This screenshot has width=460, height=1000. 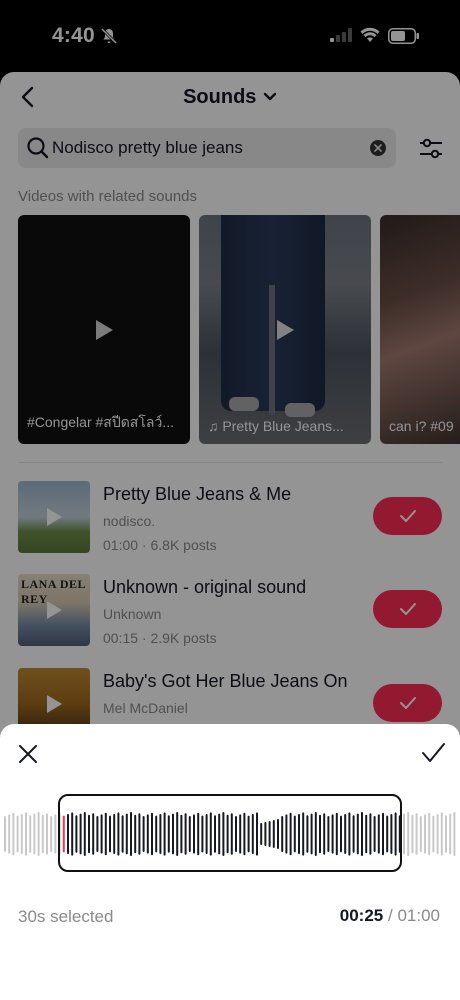 I want to click on close-icon, so click(x=28, y=754).